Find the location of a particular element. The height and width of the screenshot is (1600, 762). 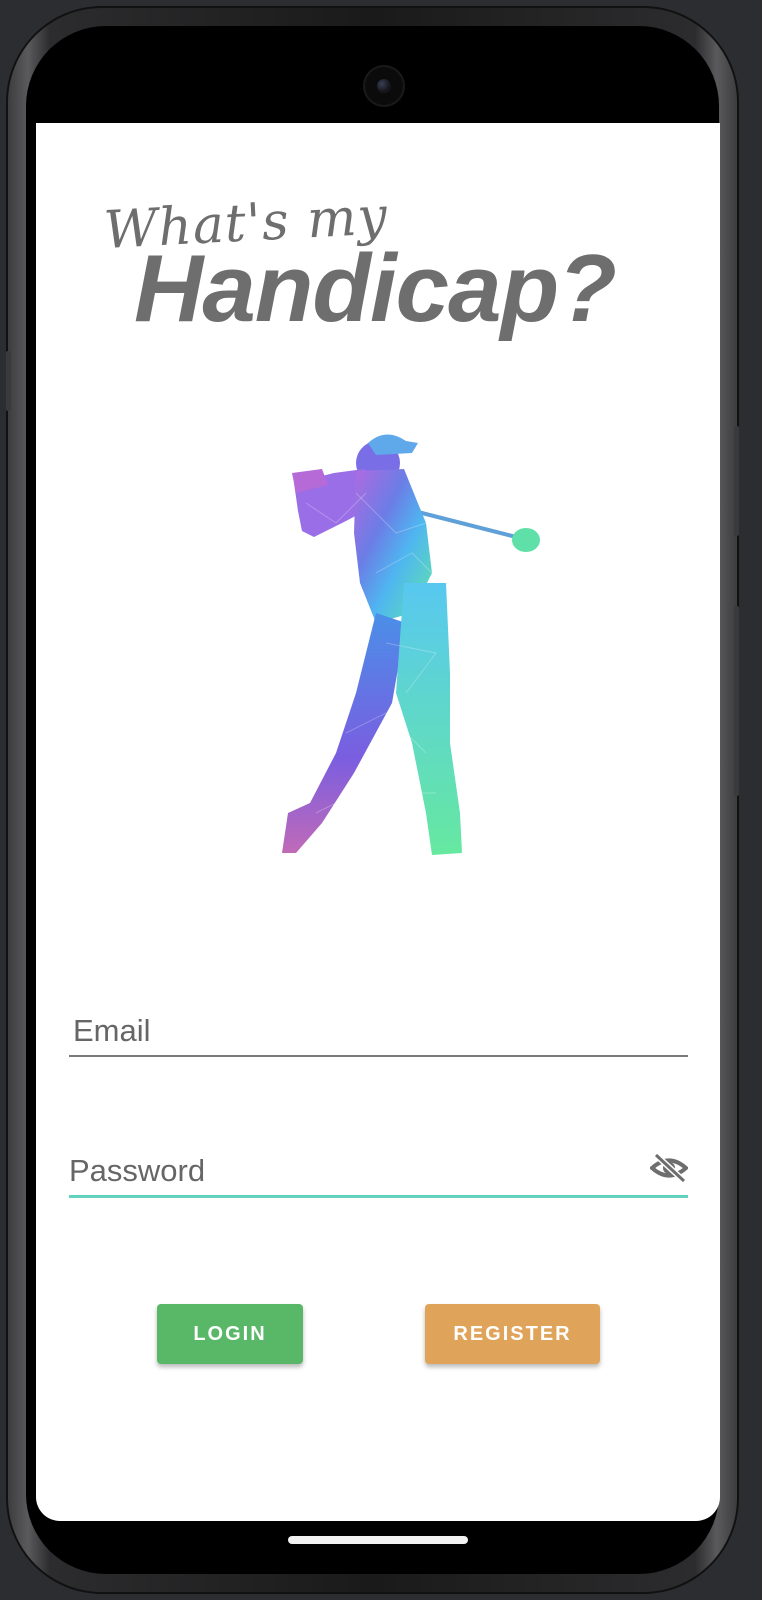

register-button: REGISTER is located at coordinates (512, 1334).